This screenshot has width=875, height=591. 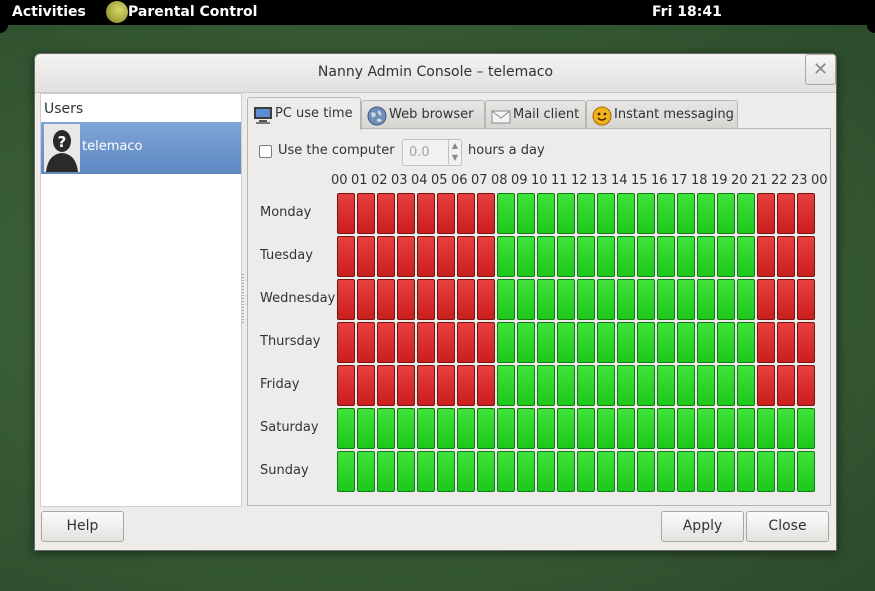 I want to click on tab-web-browser: Web browser, so click(x=423, y=114).